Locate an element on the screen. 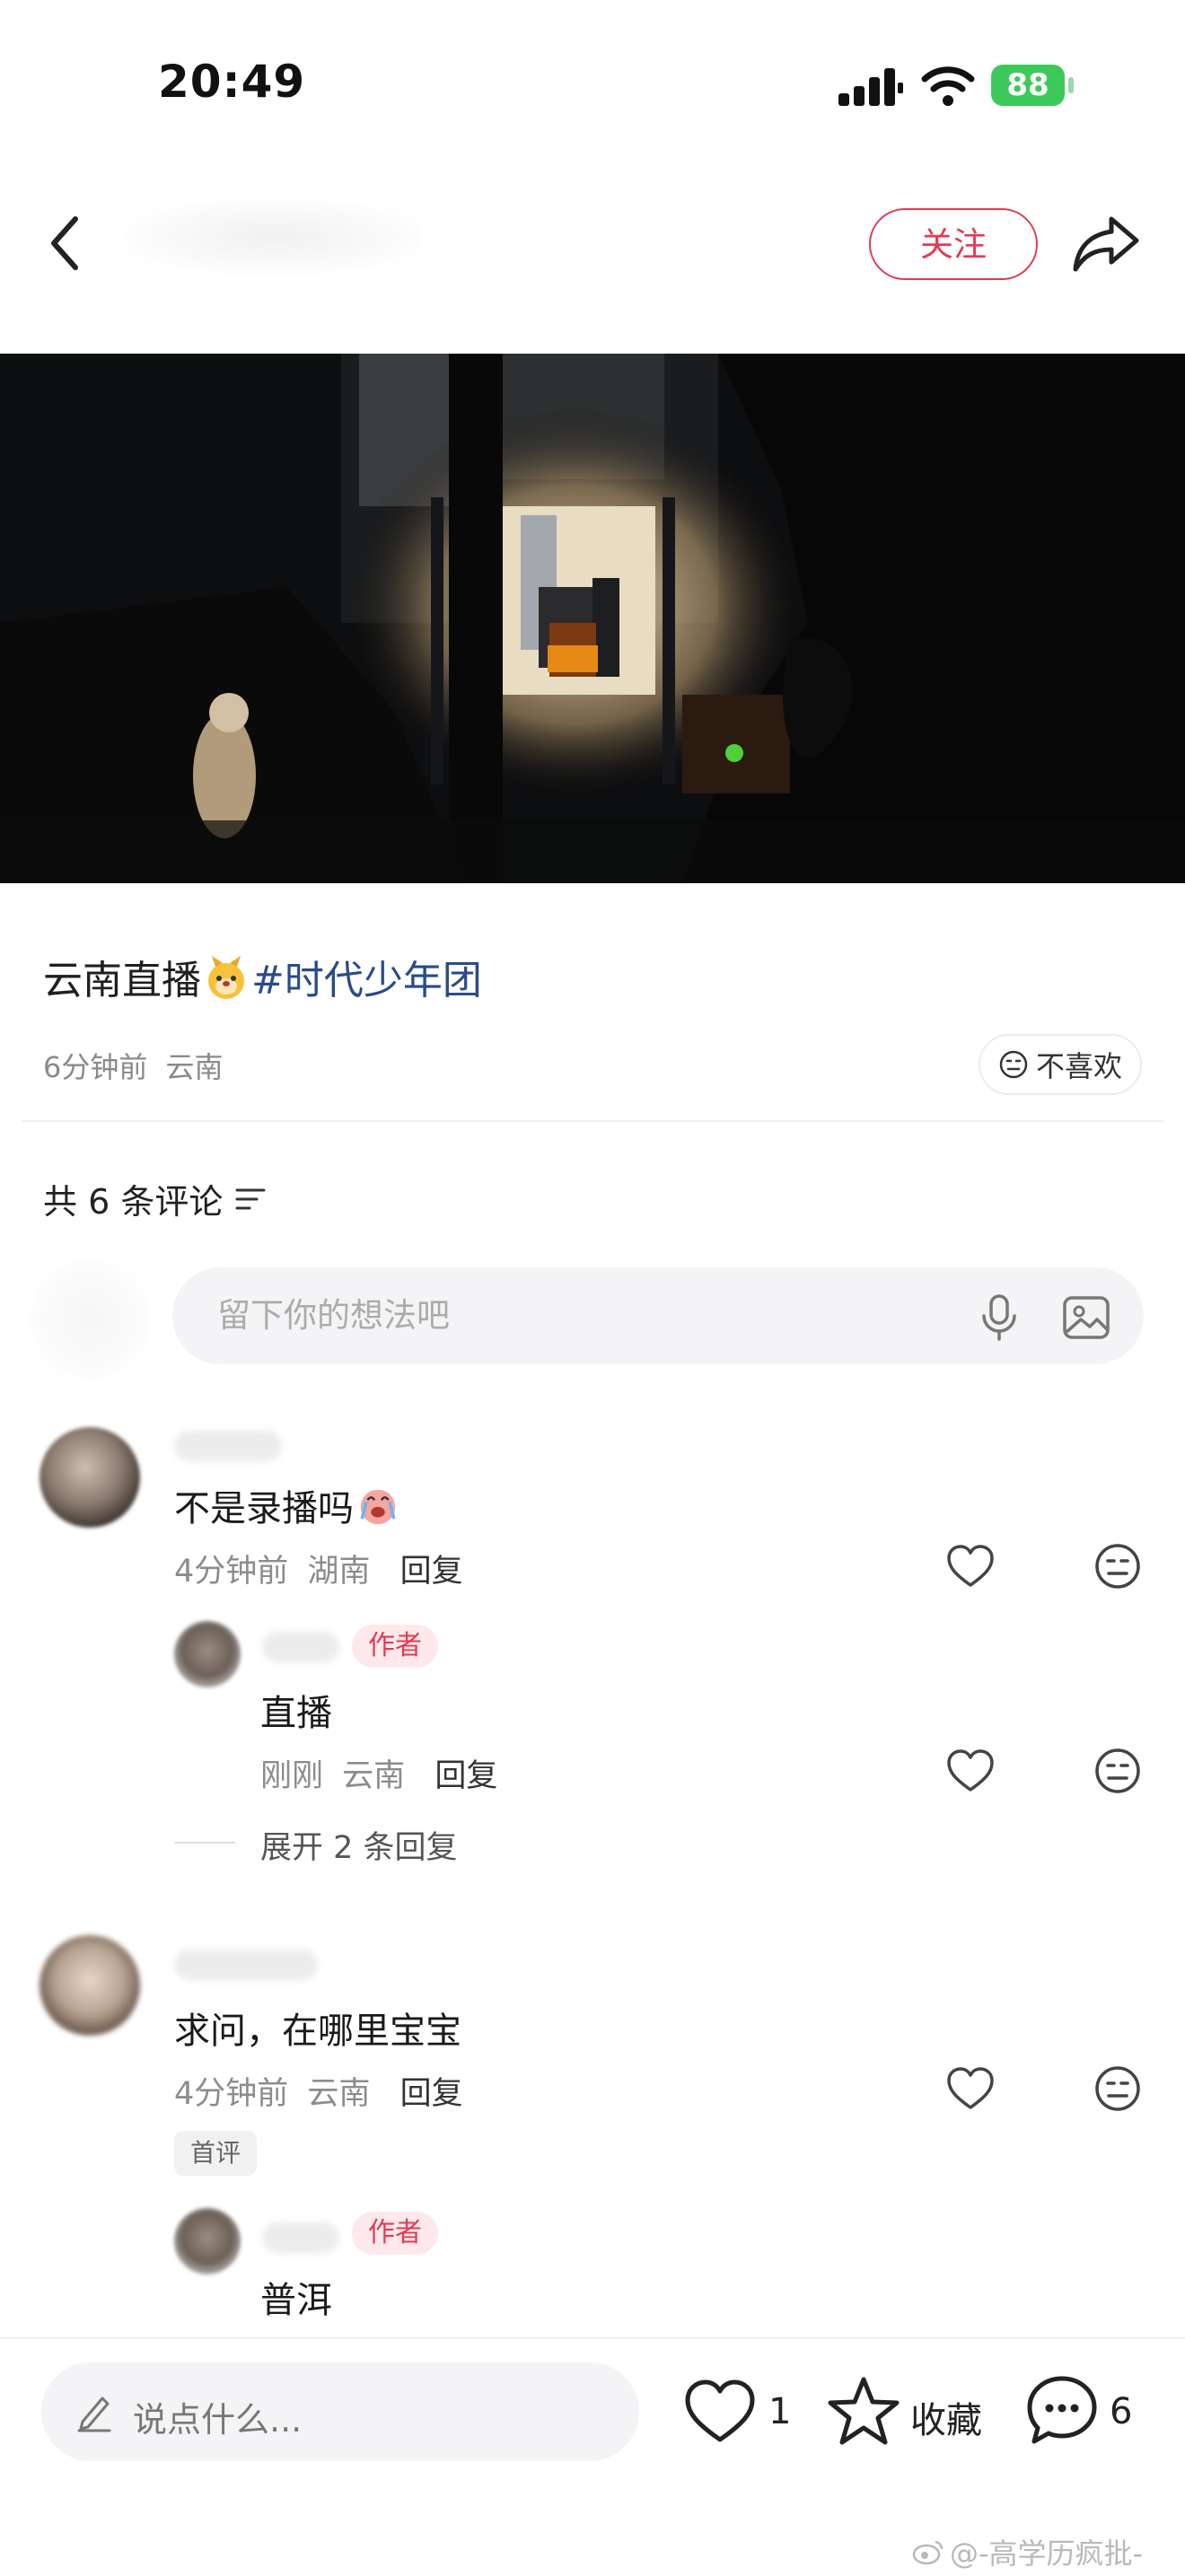 The height and width of the screenshot is (2576, 1185). comment-meta: 4分钟前 云南 回复 is located at coordinates (318, 2091).